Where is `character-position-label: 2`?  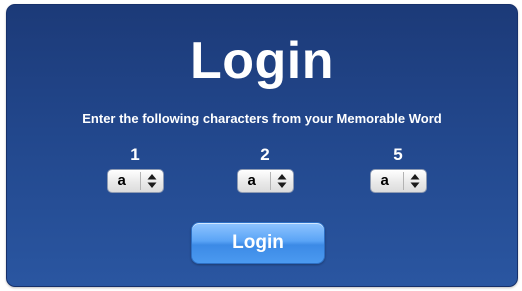 character-position-label: 2 is located at coordinates (265, 154).